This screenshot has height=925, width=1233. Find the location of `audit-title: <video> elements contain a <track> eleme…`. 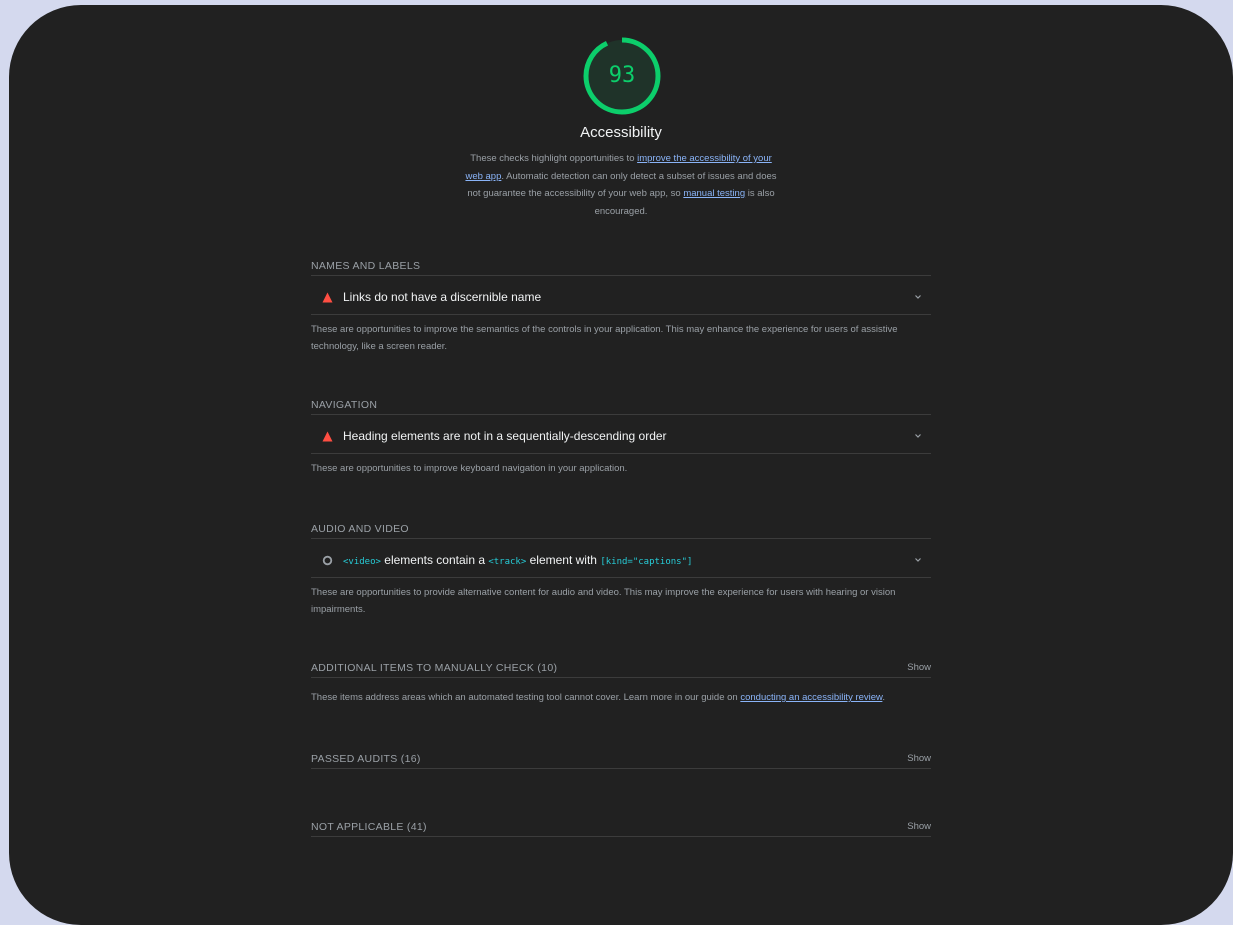

audit-title: <video> elements contain a <track> eleme… is located at coordinates (517, 560).